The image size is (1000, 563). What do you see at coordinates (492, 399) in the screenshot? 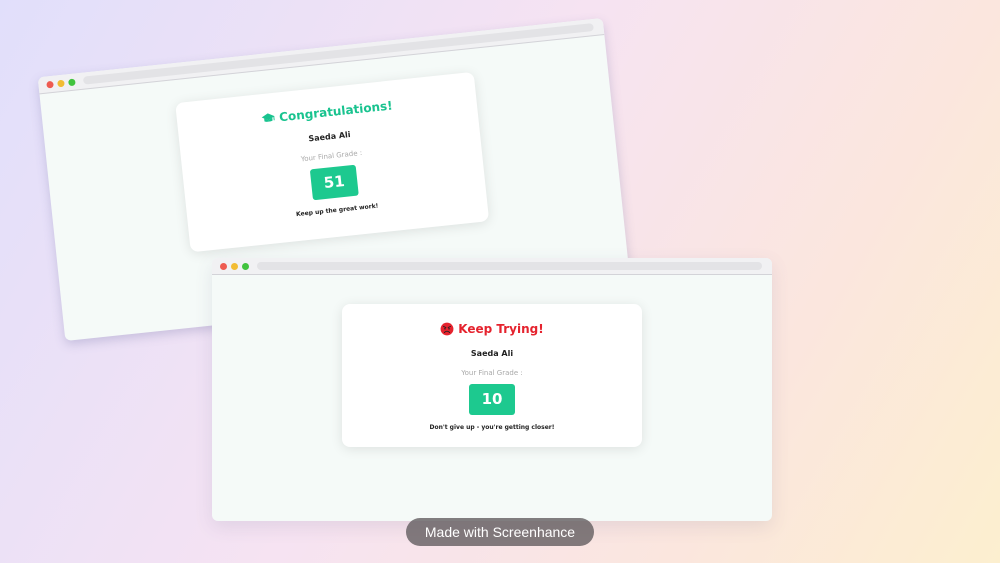
I see `grade-value-badge: 10` at bounding box center [492, 399].